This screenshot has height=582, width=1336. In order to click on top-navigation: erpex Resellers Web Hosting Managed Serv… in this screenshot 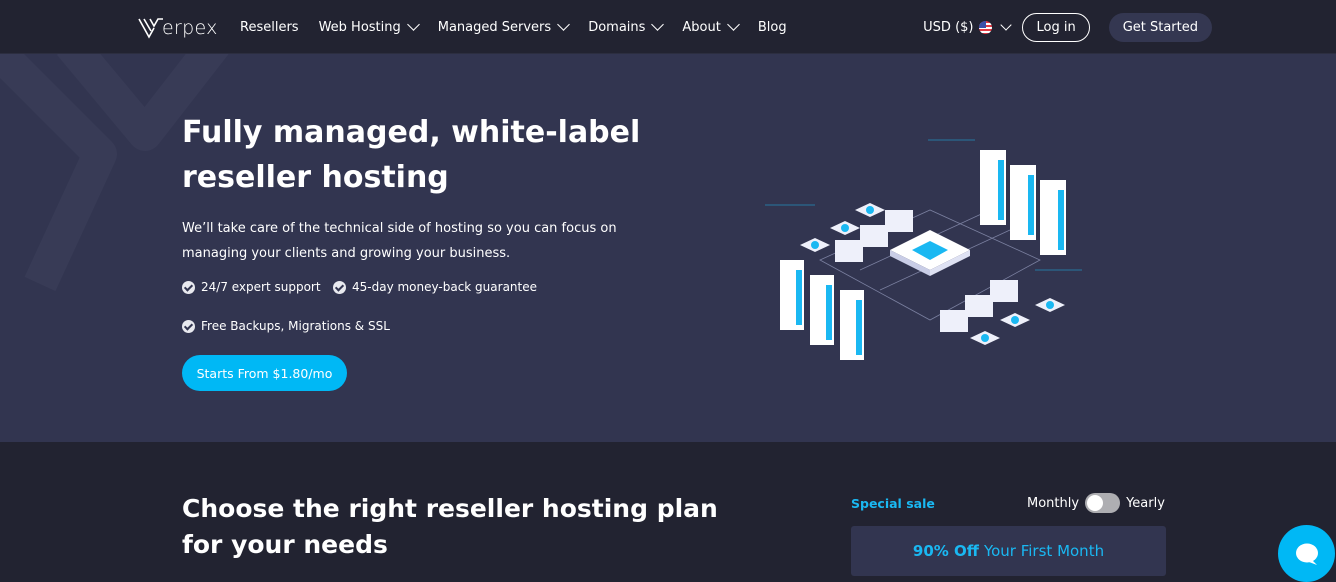, I will do `click(668, 27)`.